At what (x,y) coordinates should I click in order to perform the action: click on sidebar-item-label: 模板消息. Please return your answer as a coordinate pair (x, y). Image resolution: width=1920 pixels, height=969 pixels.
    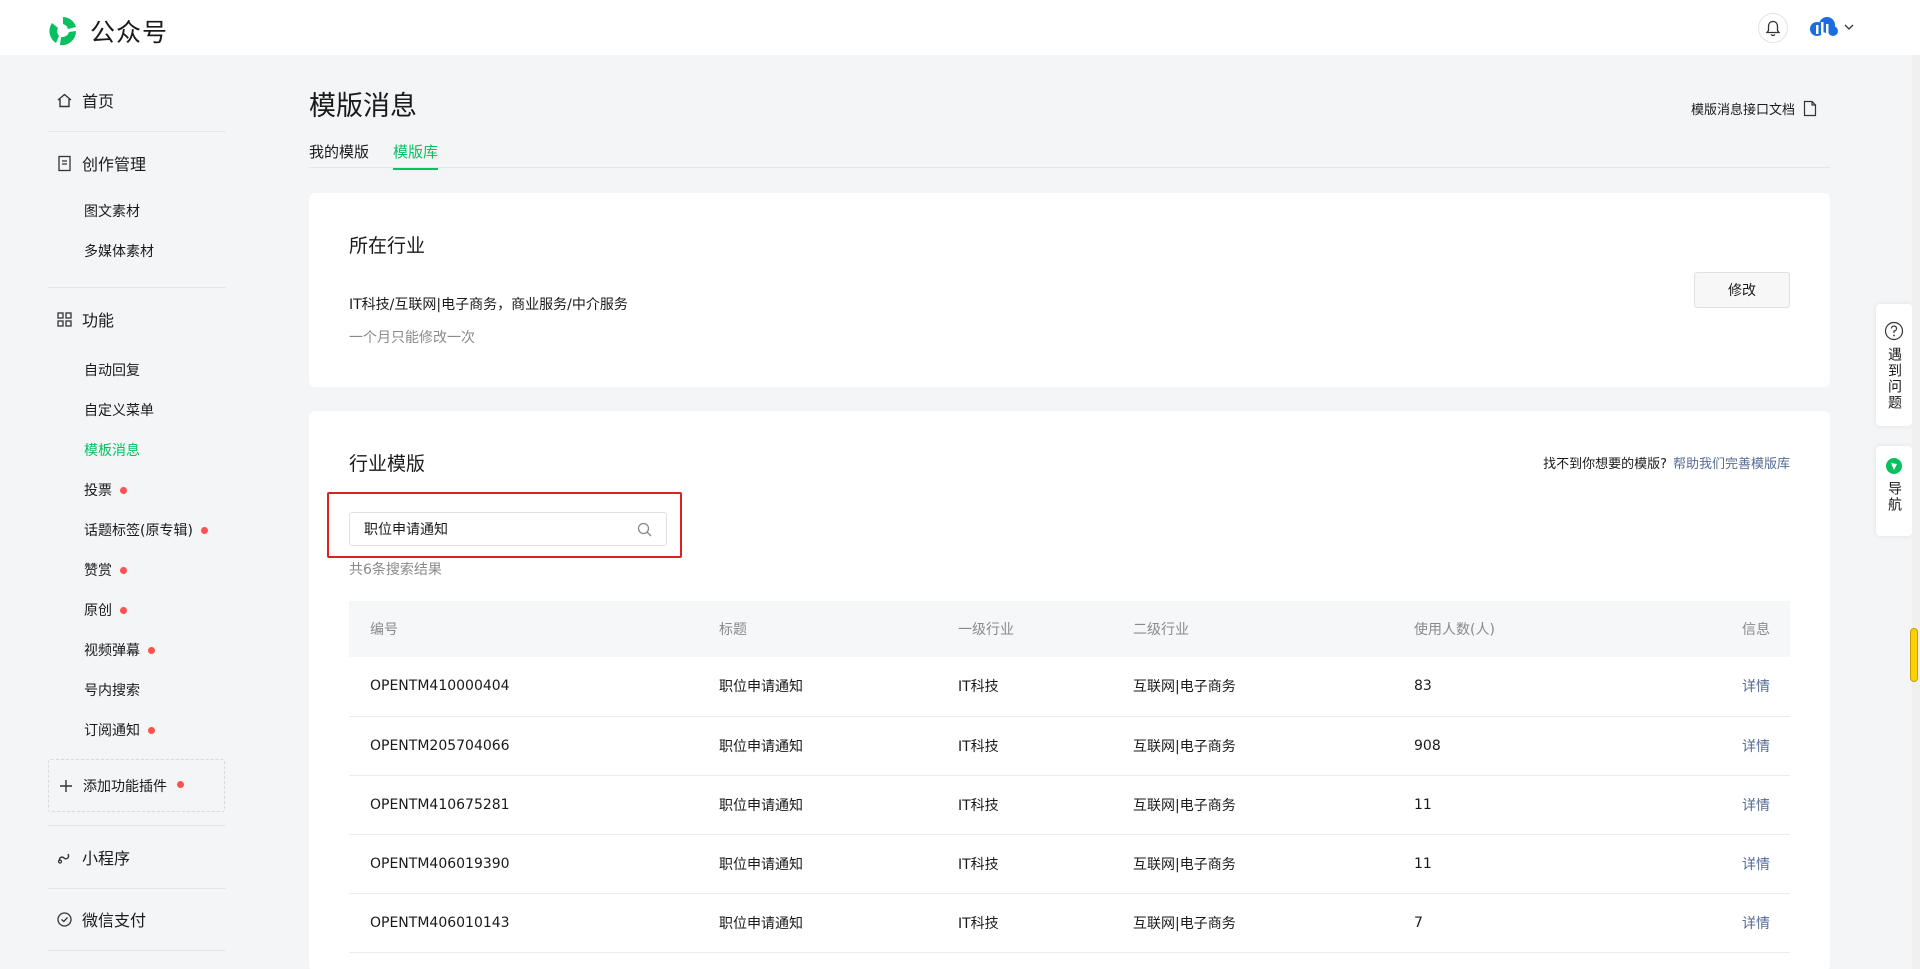
    Looking at the image, I should click on (112, 451).